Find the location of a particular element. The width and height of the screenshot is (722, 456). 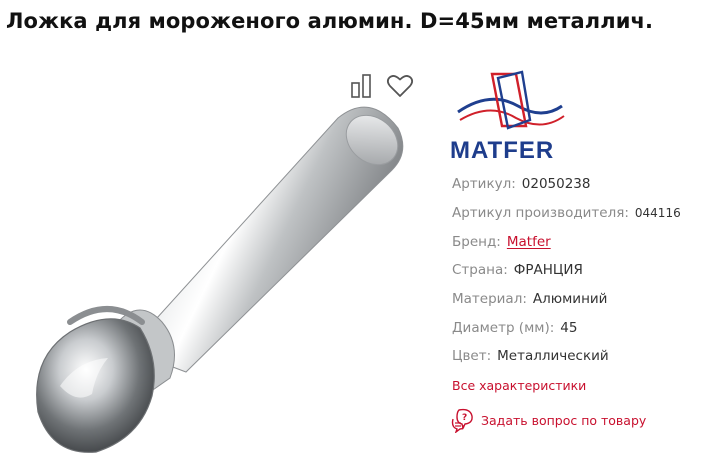

brand-logo-text: MATFER is located at coordinates (502, 150).